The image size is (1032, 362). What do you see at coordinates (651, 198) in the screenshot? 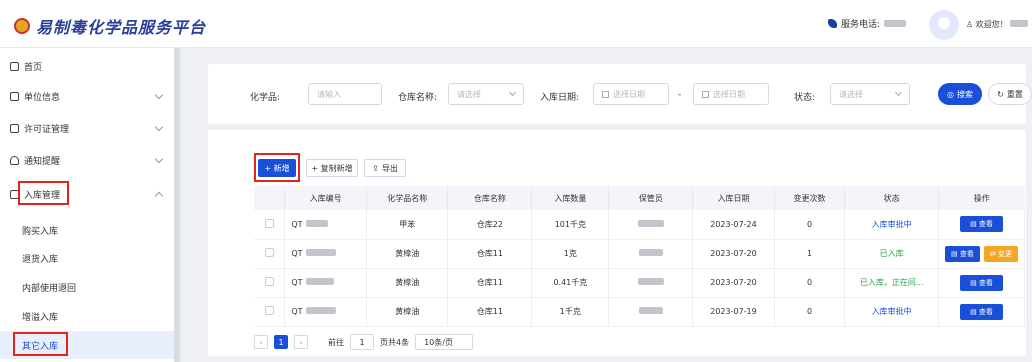
I see `column-header: 保管员` at bounding box center [651, 198].